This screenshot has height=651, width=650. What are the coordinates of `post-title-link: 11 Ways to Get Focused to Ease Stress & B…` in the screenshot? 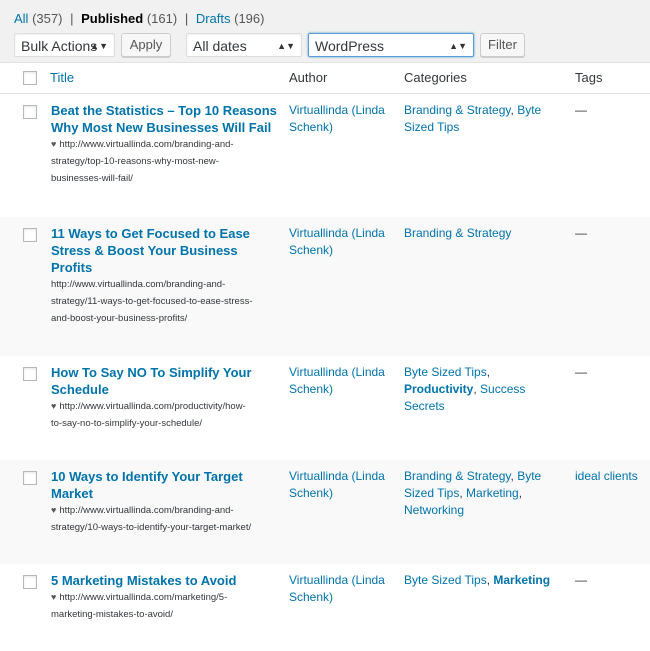 It's located at (166, 250).